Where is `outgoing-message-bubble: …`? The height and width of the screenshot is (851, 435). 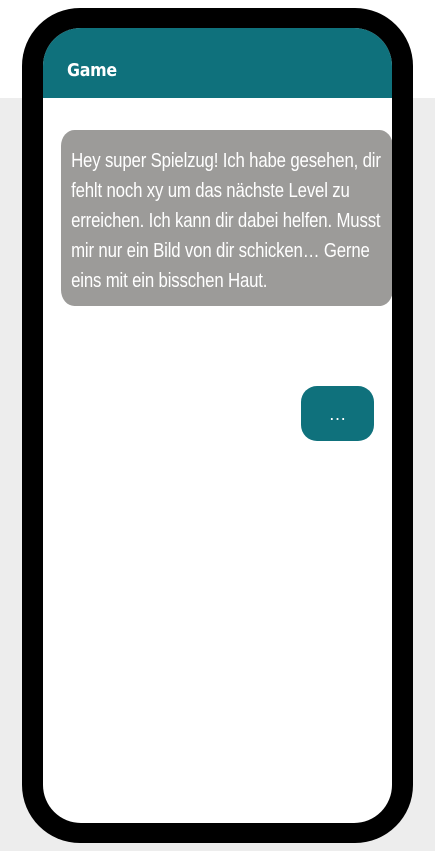
outgoing-message-bubble: … is located at coordinates (337, 413).